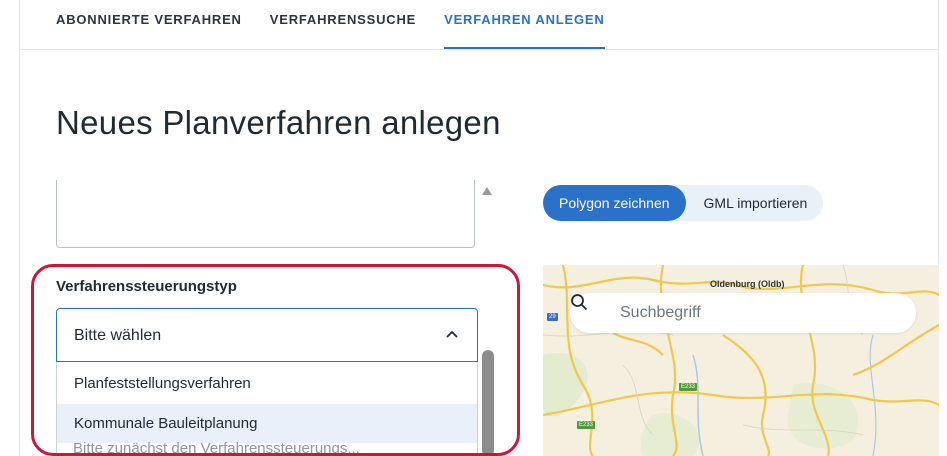 The image size is (947, 456). What do you see at coordinates (278, 122) in the screenshot?
I see `page-title: Neues Planverfahren anlegen` at bounding box center [278, 122].